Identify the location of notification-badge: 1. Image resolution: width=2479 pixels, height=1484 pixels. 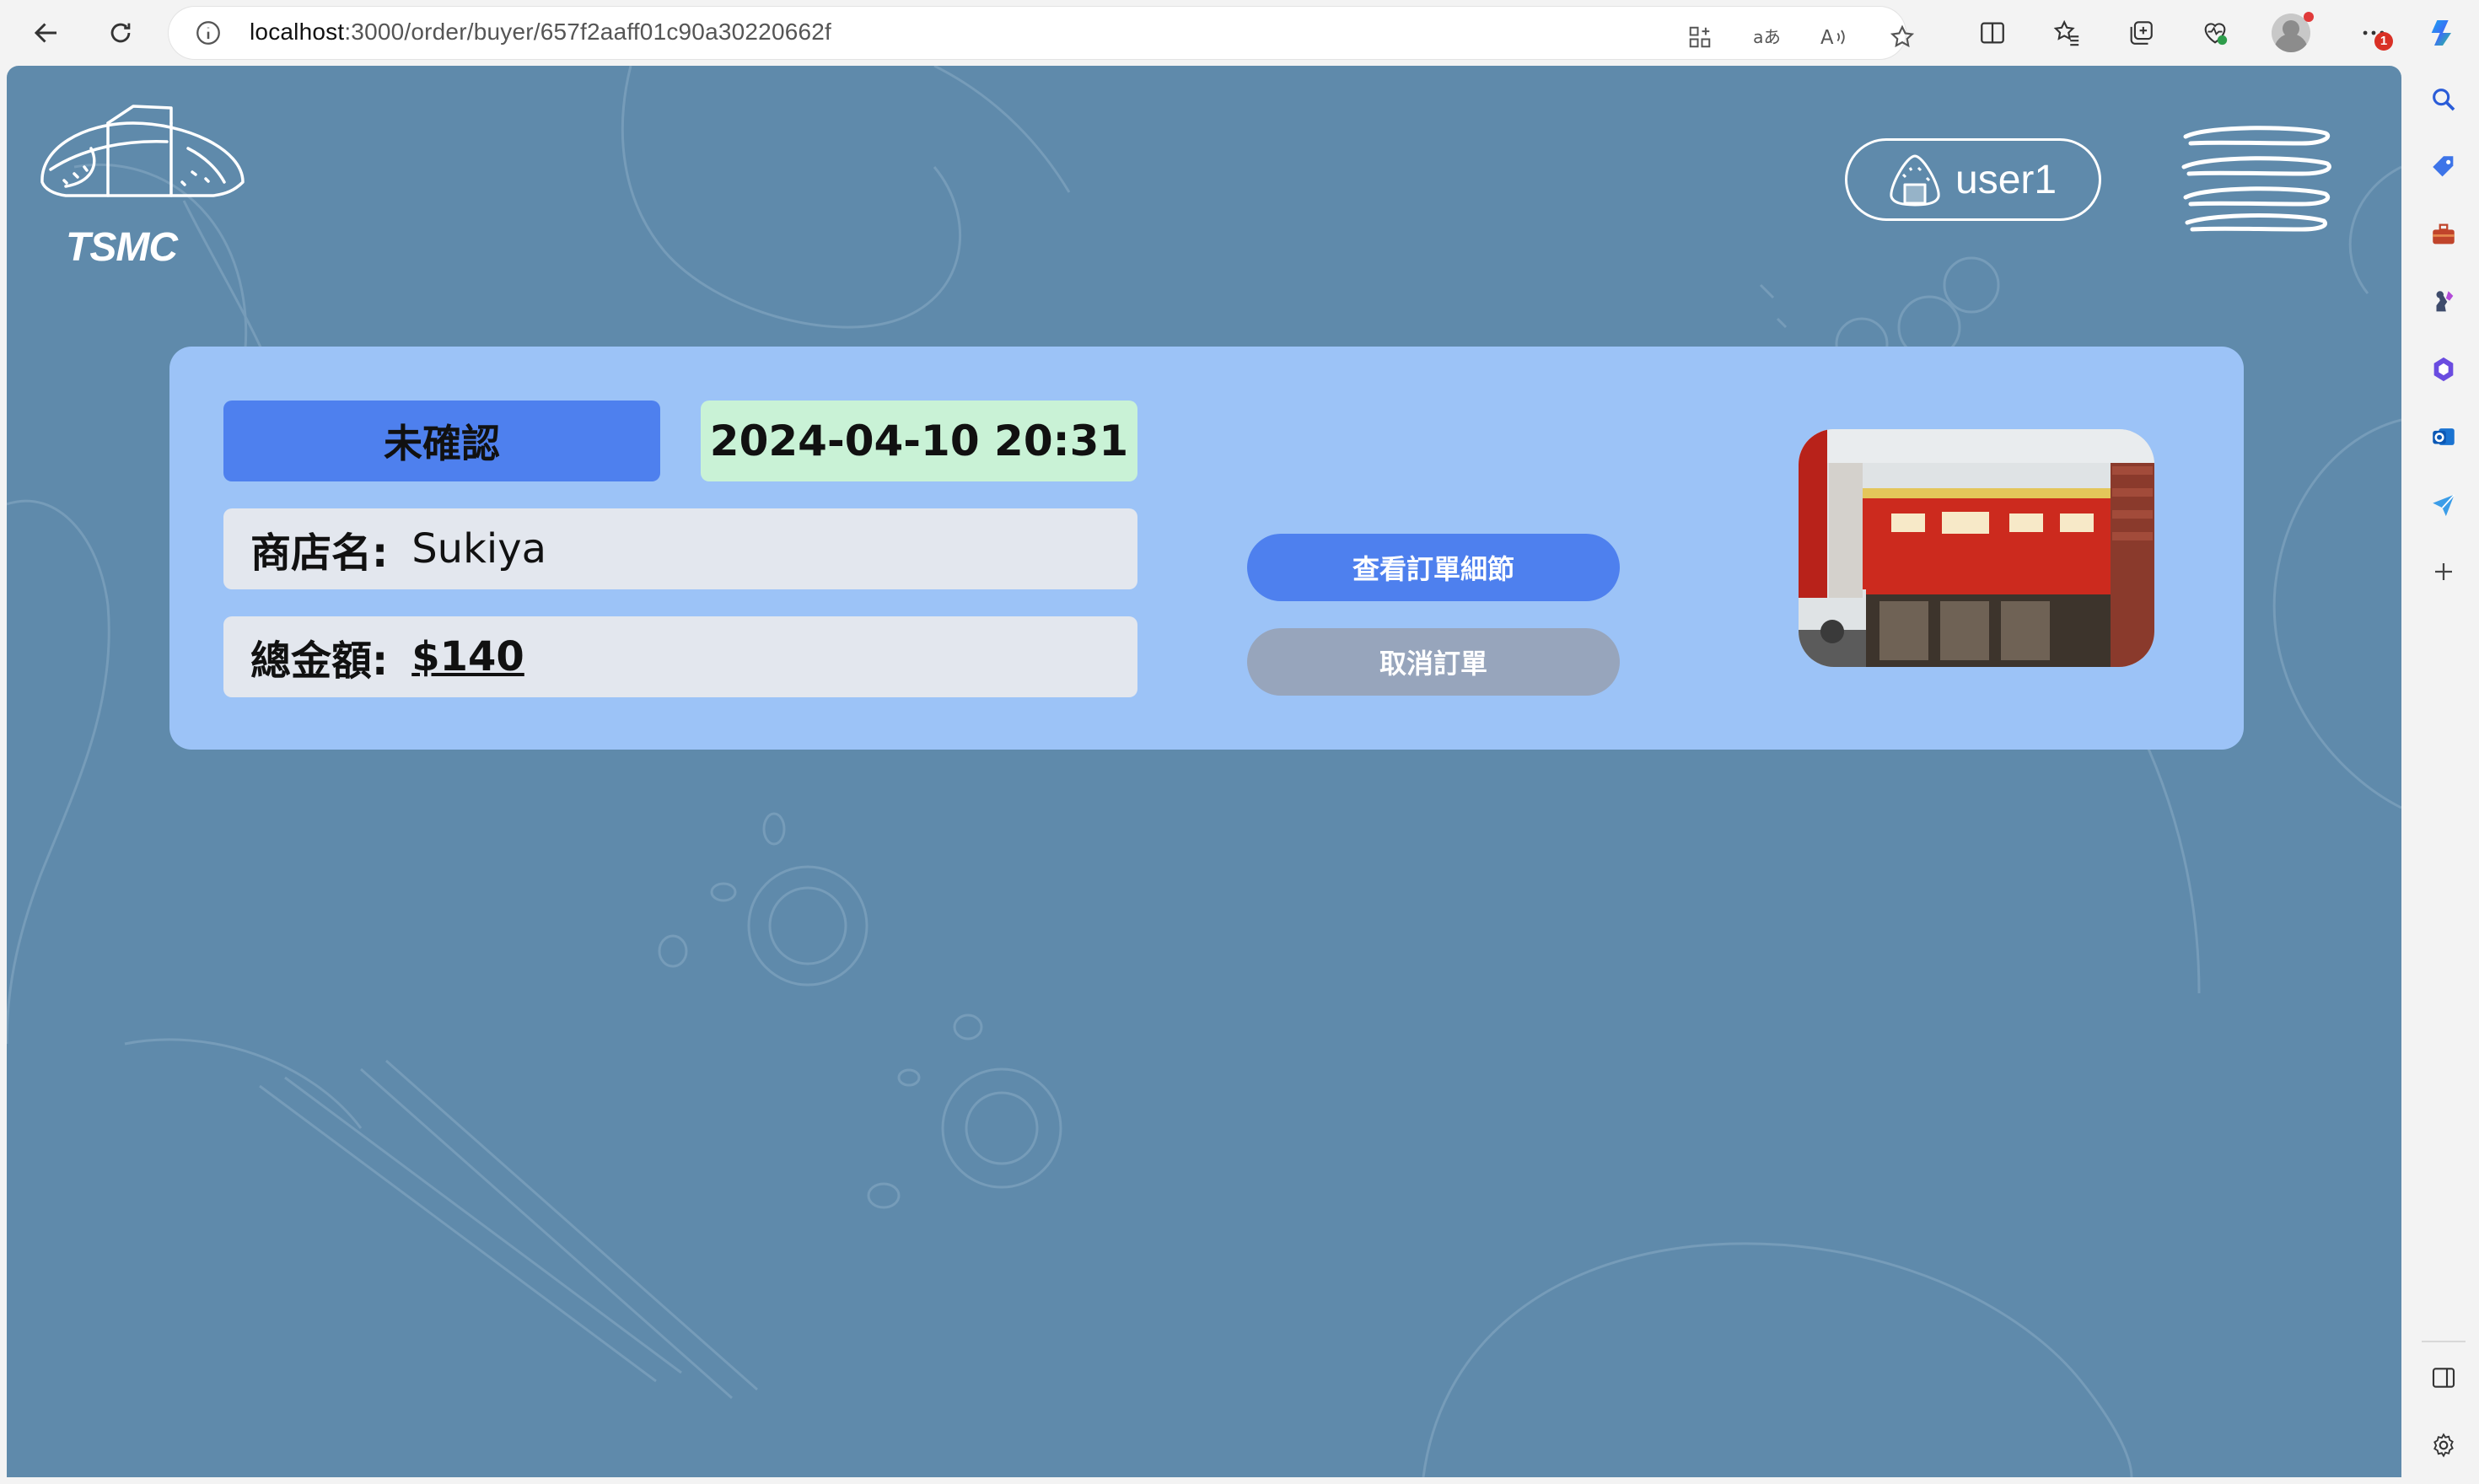
(2383, 41).